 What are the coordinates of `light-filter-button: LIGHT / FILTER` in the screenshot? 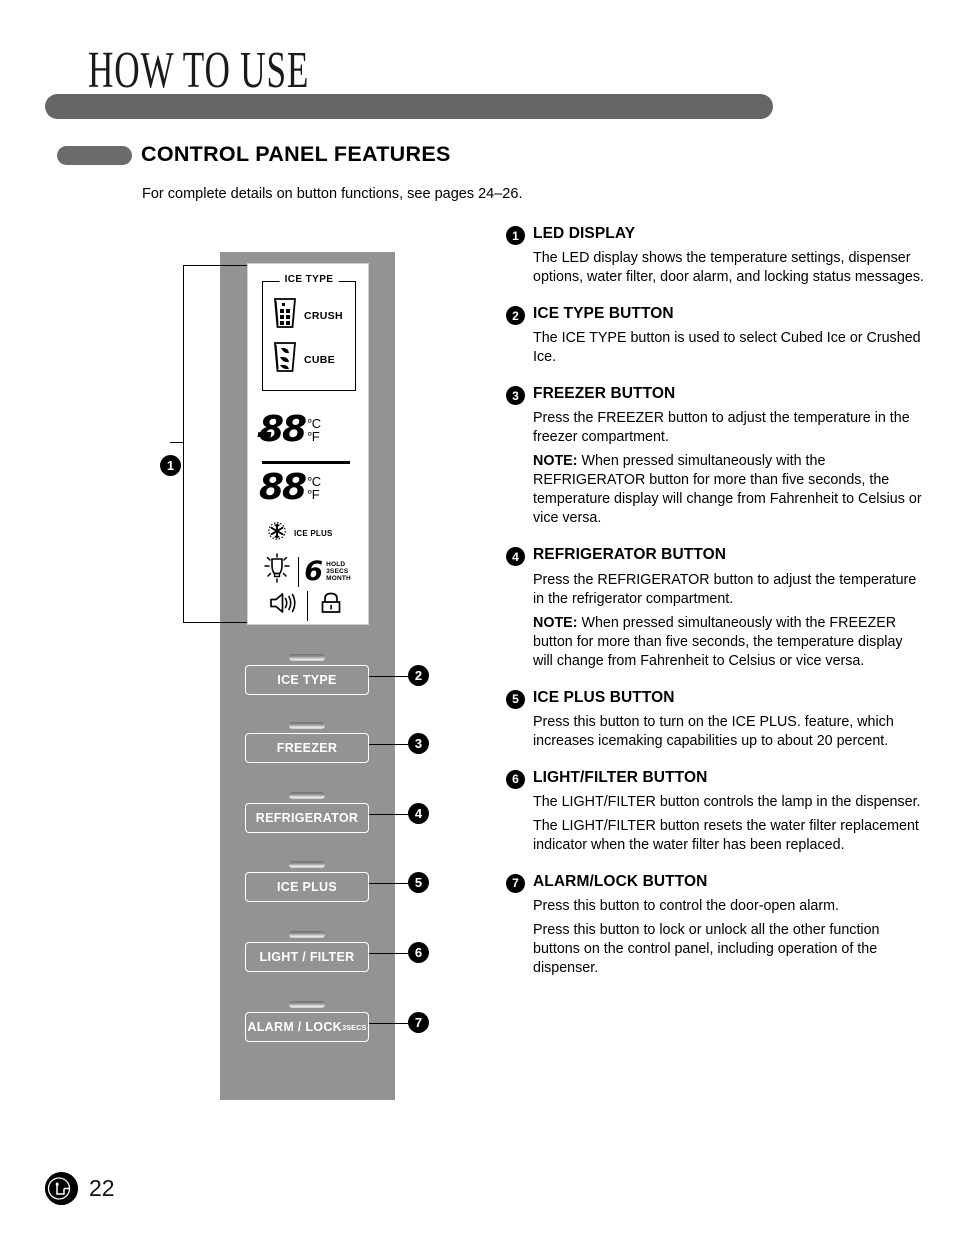 It's located at (307, 957).